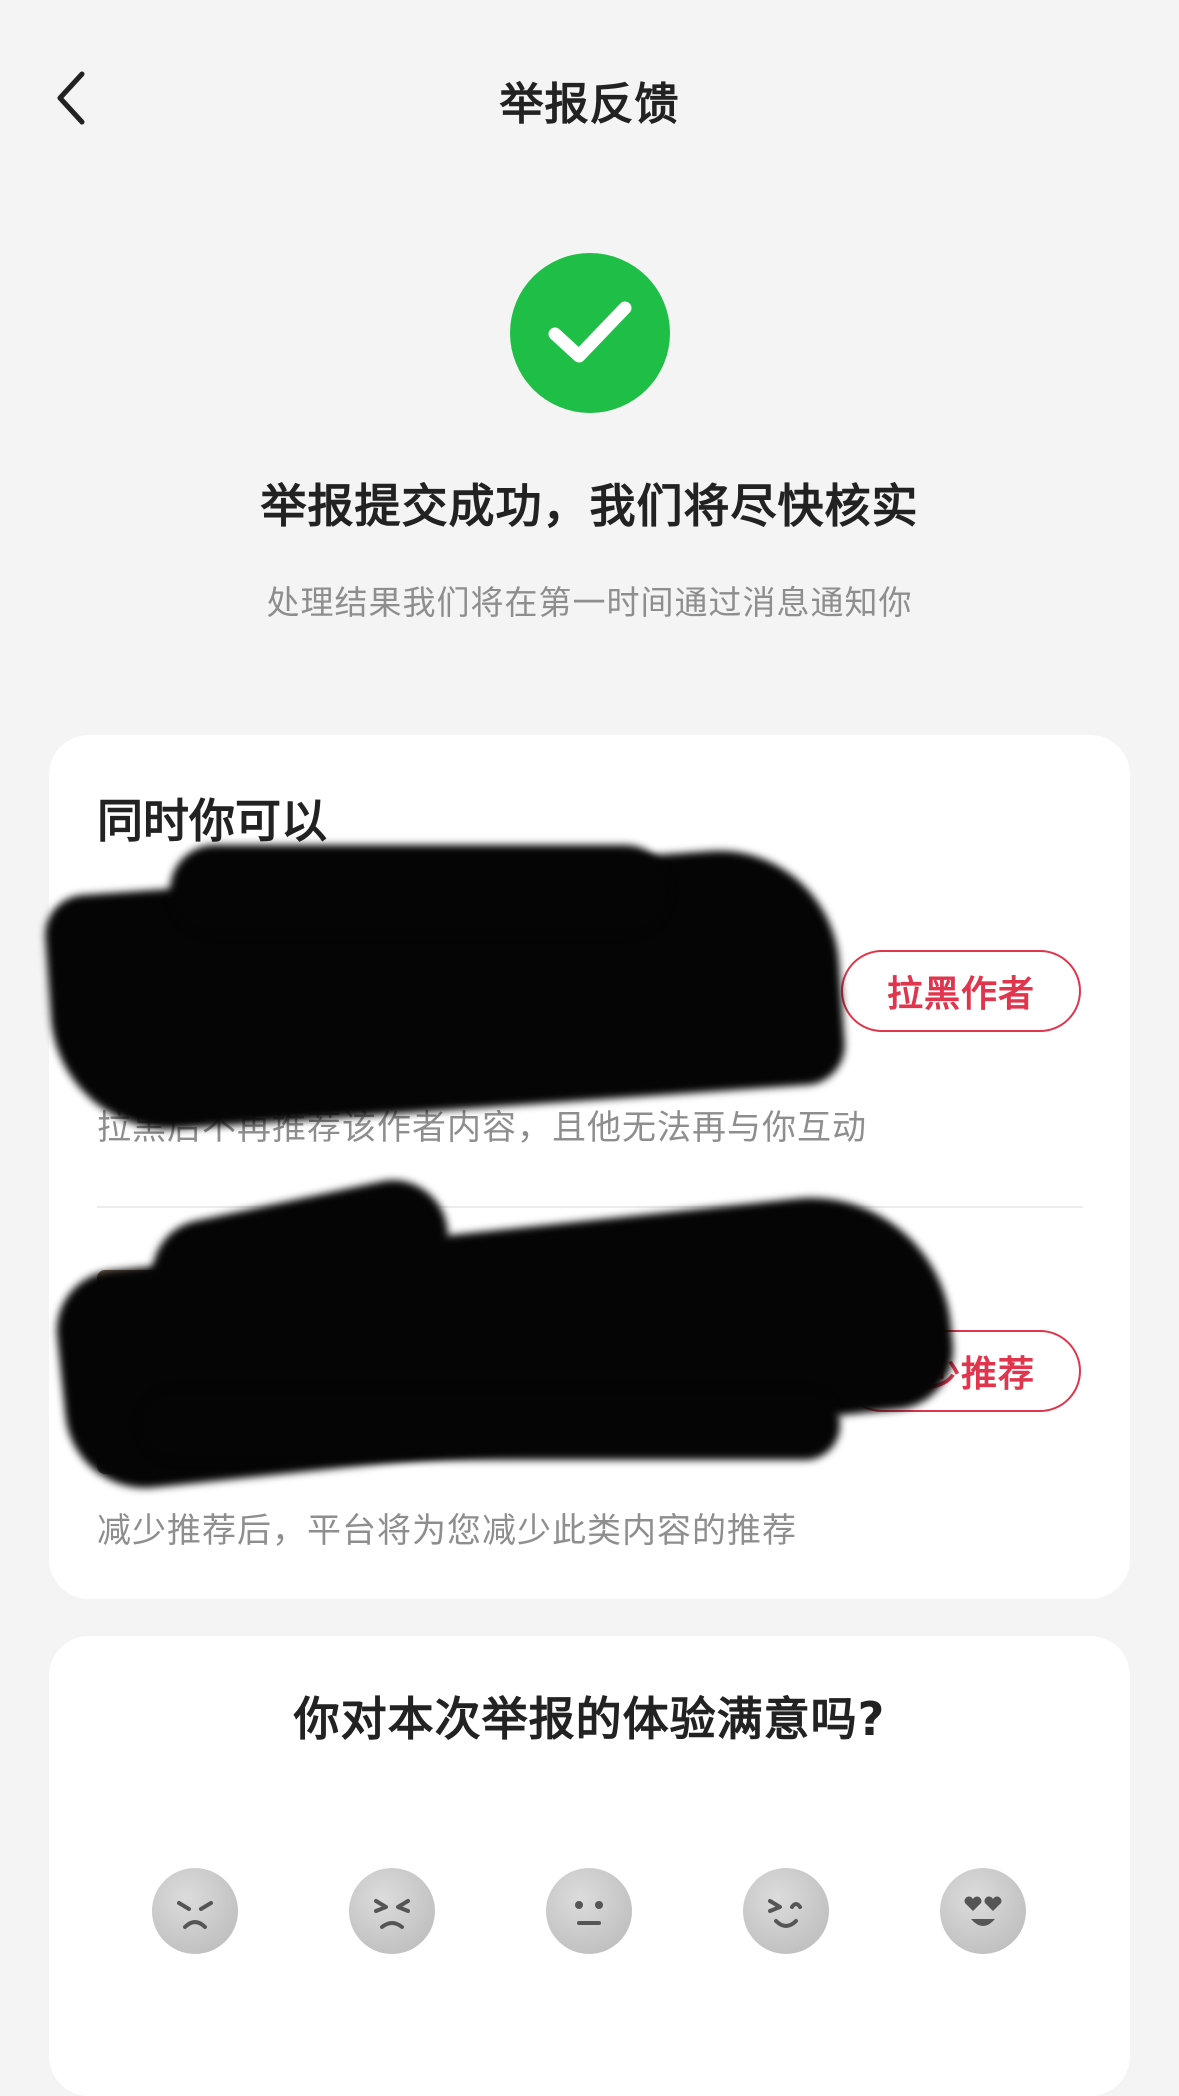 The height and width of the screenshot is (2096, 1179). I want to click on survey-question: 你对本次举报的体验满意吗?, so click(589, 1719).